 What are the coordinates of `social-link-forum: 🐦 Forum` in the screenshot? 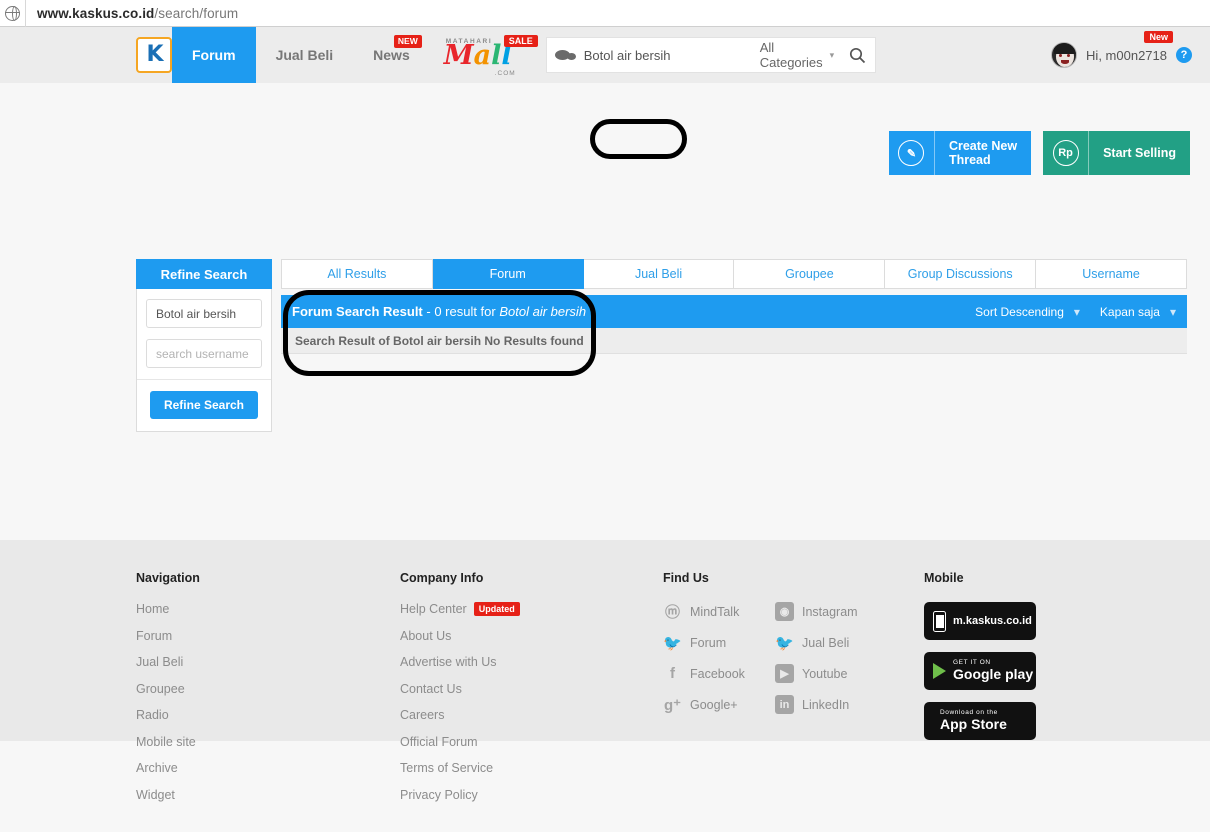 It's located at (719, 642).